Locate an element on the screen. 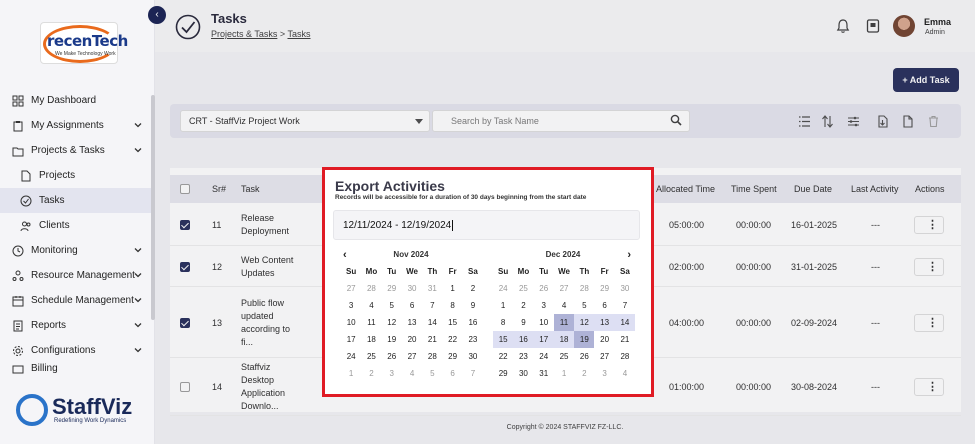 This screenshot has width=975, height=444. sidebar-item-clients: Clients is located at coordinates (77, 225).